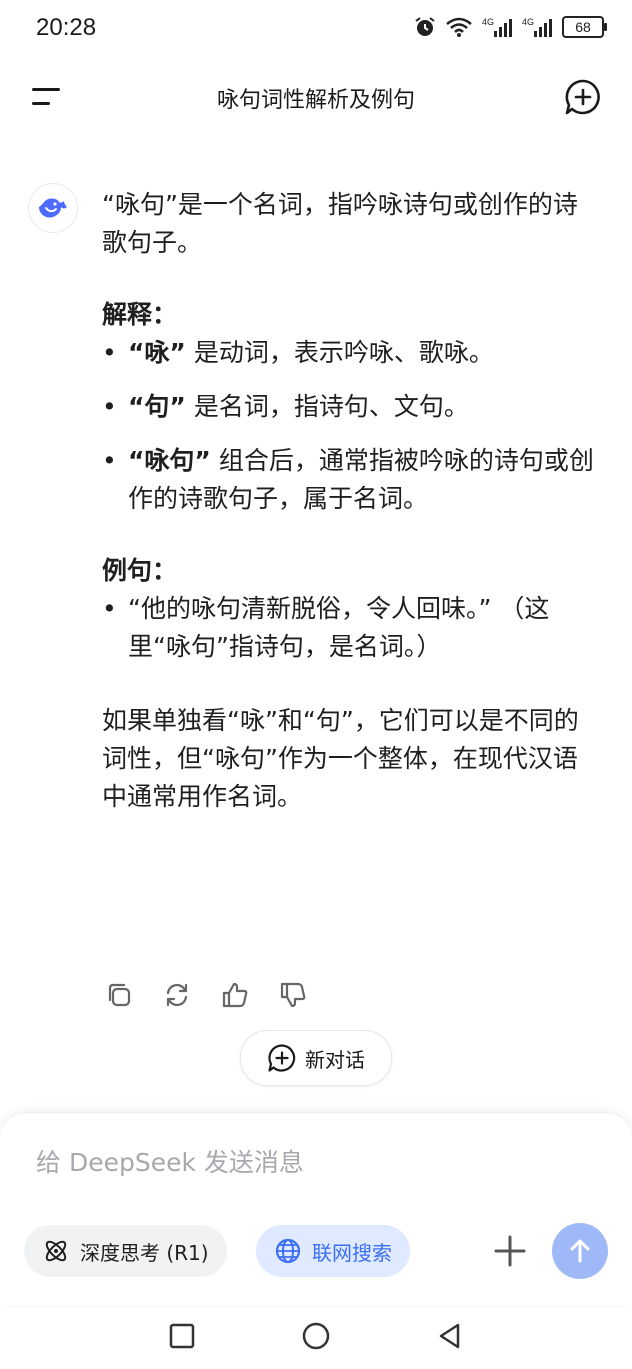 The image size is (632, 1369). Describe the element at coordinates (182, 1336) in the screenshot. I see `recent-apps-icon` at that location.